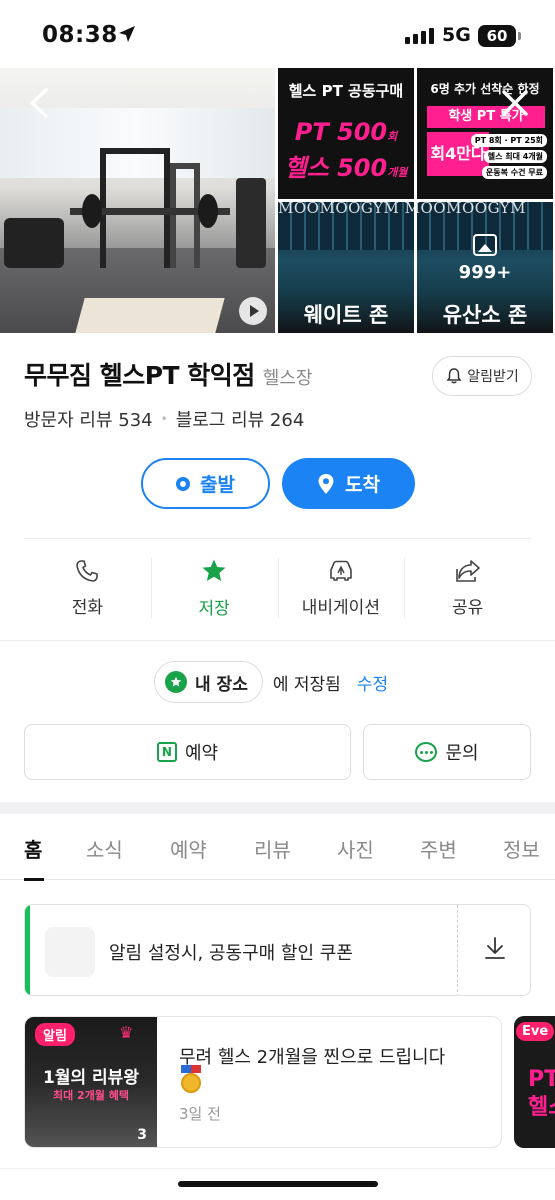  Describe the element at coordinates (88, 419) in the screenshot. I see `visitor-reviews-link: 방문자 리뷰 534` at that location.